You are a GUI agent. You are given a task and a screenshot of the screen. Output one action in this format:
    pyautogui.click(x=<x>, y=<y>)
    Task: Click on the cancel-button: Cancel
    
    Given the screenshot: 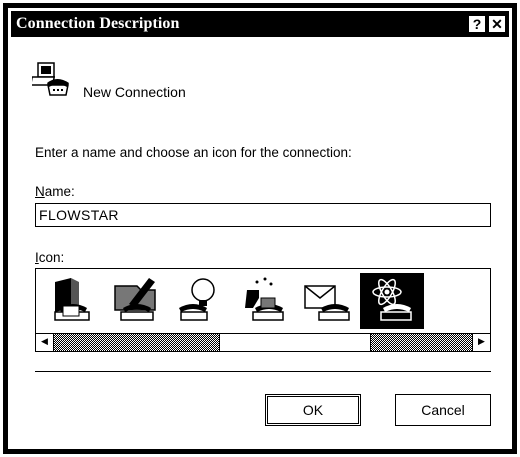 What is the action you would take?
    pyautogui.click(x=443, y=410)
    